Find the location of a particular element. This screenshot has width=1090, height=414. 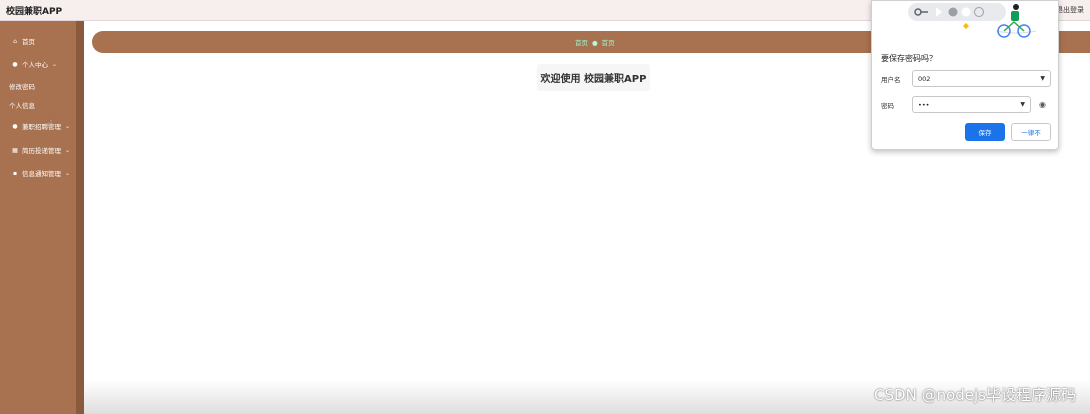

save-password-popup: 要保存密码吗？ 用户名 002 ▼ 密码 ••• ▼ ◉ 保存 一律不 is located at coordinates (965, 75).